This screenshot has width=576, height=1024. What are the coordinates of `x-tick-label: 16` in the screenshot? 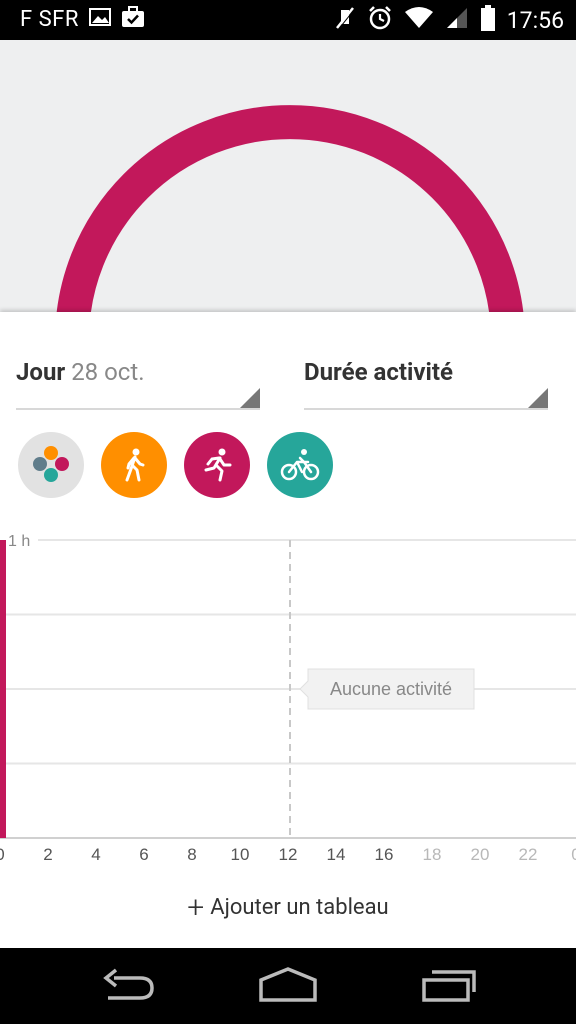 It's located at (384, 853).